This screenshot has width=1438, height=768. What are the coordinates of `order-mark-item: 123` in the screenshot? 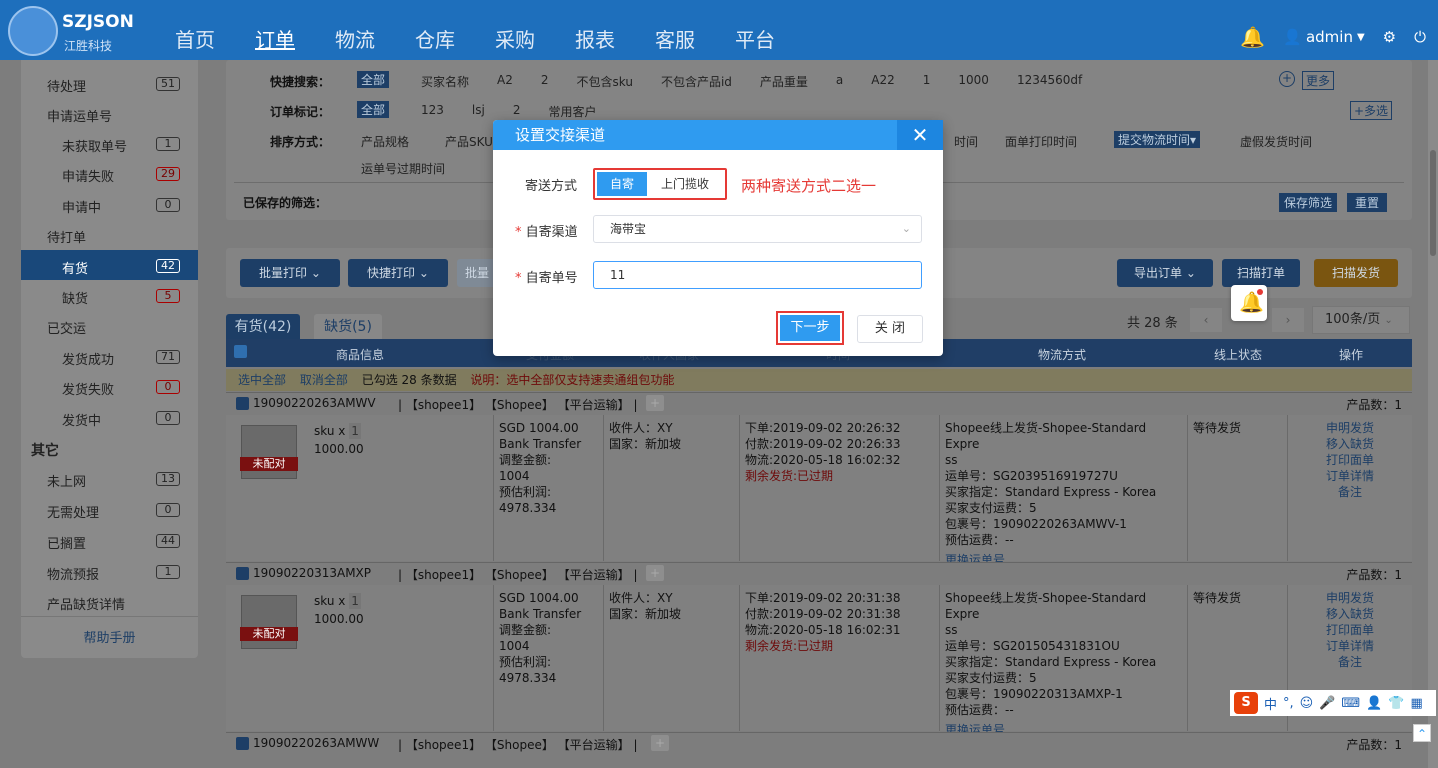 It's located at (432, 111).